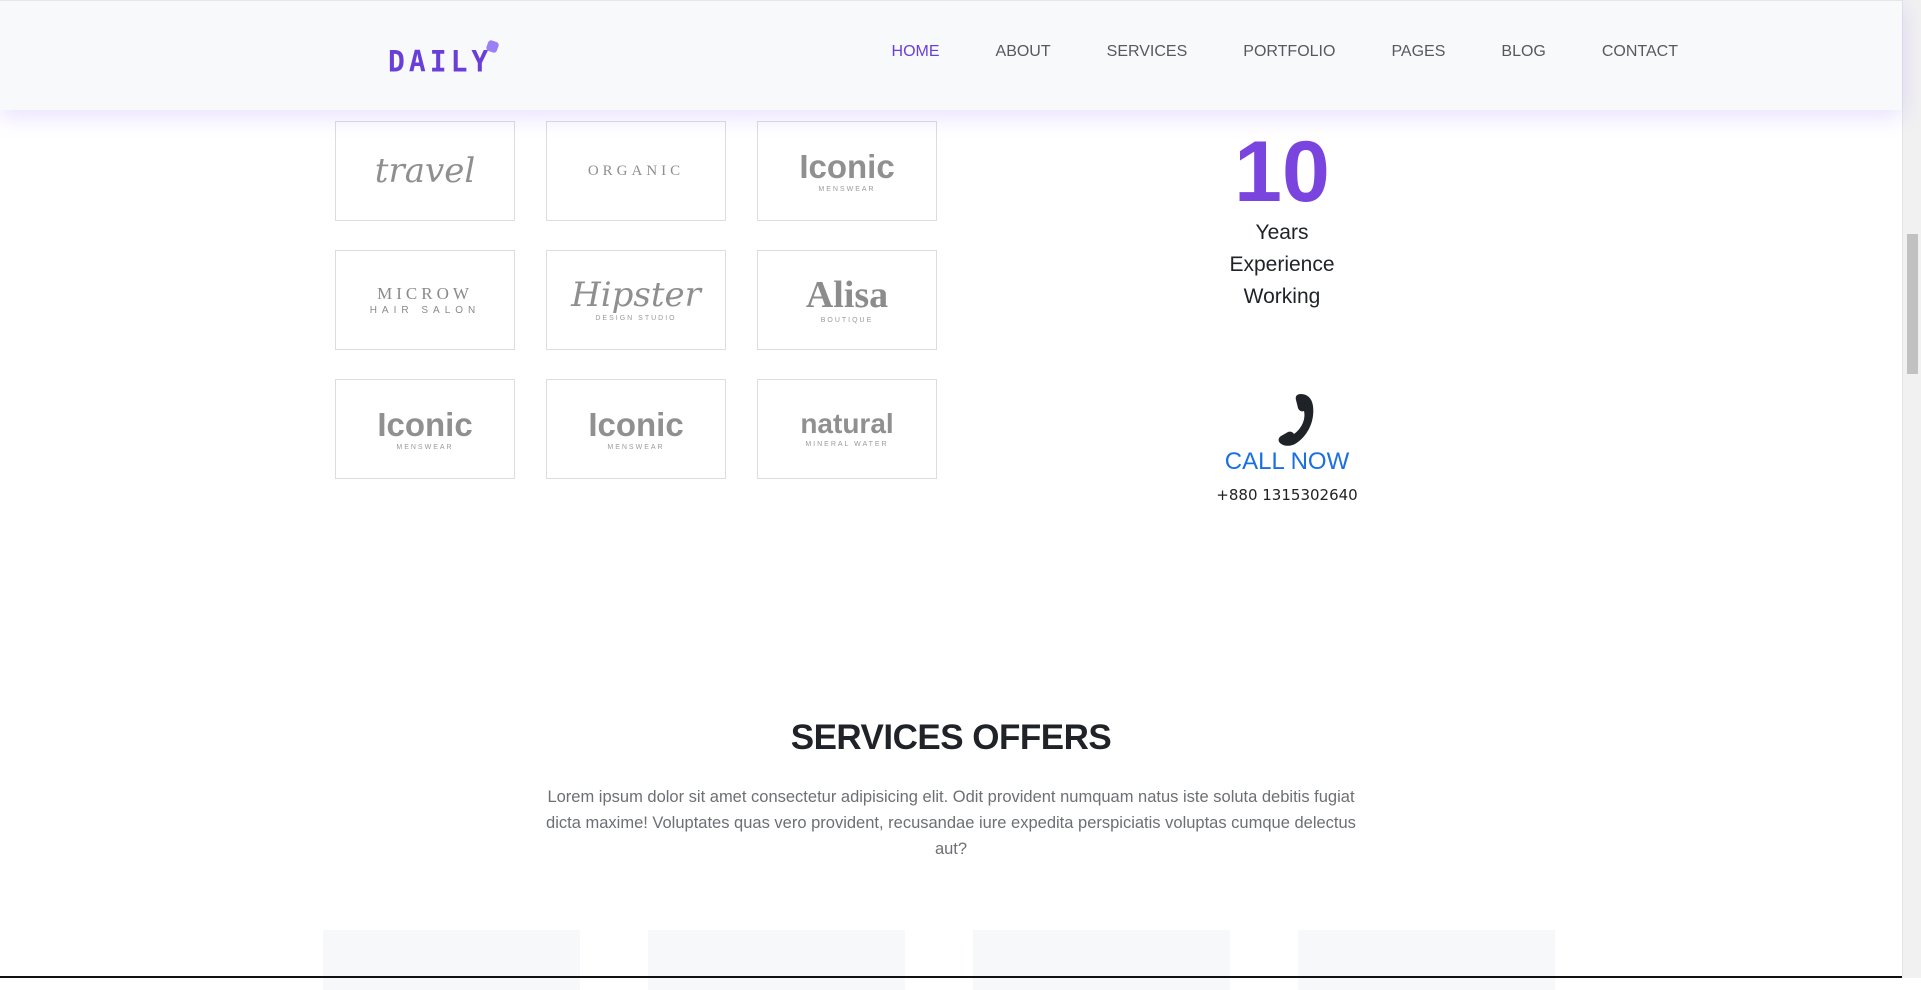  I want to click on phone-icon, so click(1287, 420).